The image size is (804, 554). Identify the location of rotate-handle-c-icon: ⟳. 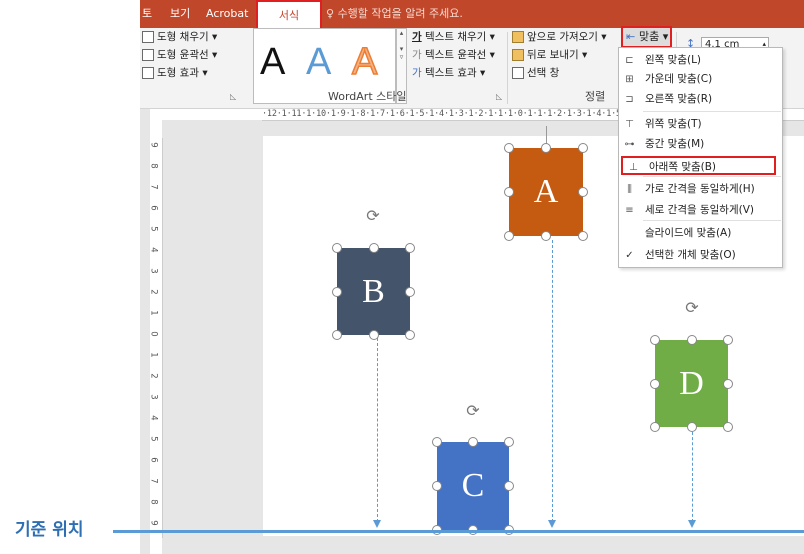
(473, 411).